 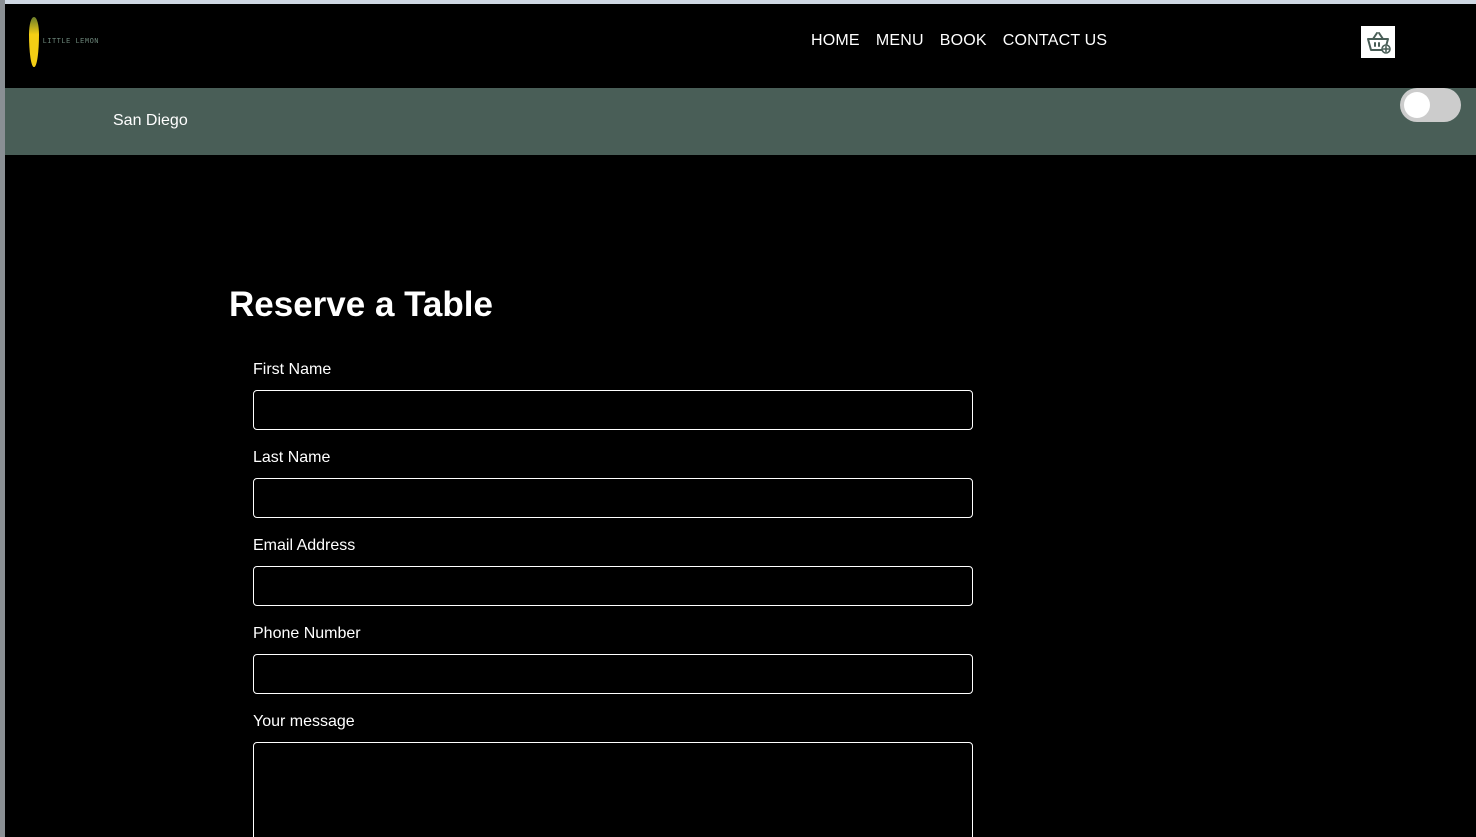 I want to click on email-label: Email Address, so click(x=304, y=545).